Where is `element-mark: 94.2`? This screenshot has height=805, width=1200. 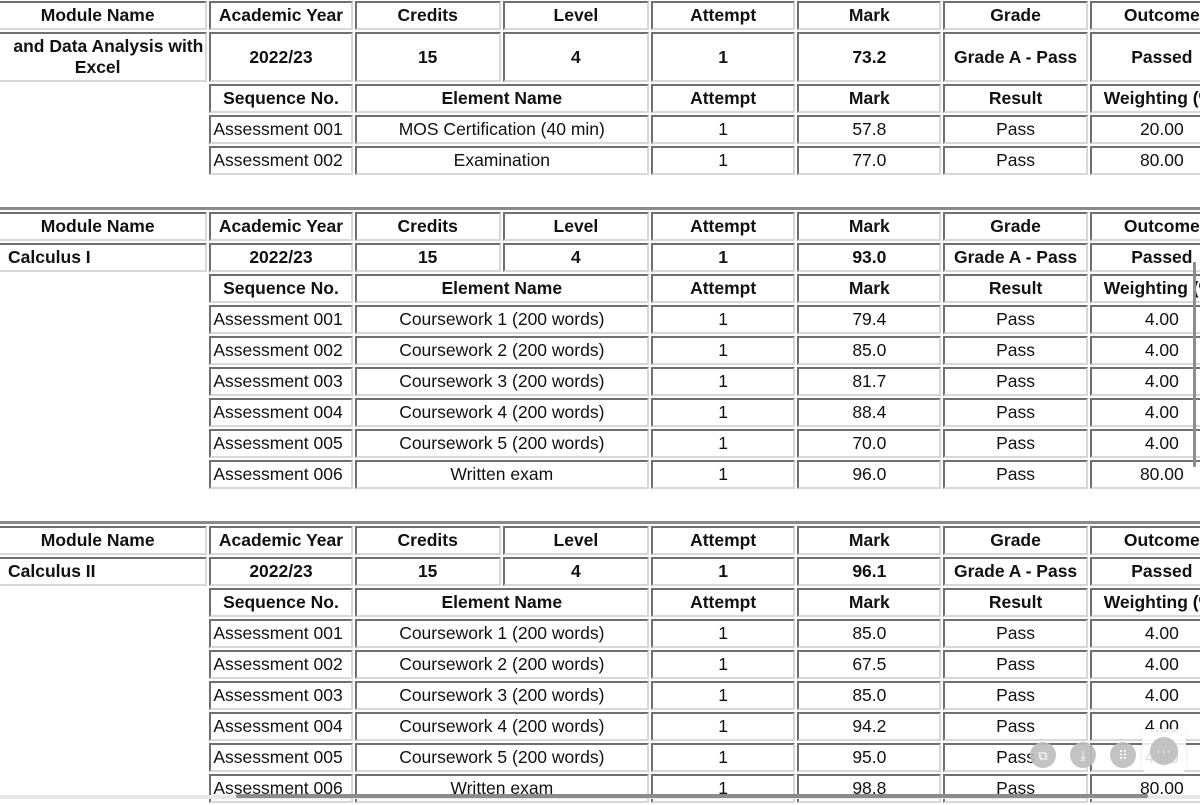 element-mark: 94.2 is located at coordinates (869, 726).